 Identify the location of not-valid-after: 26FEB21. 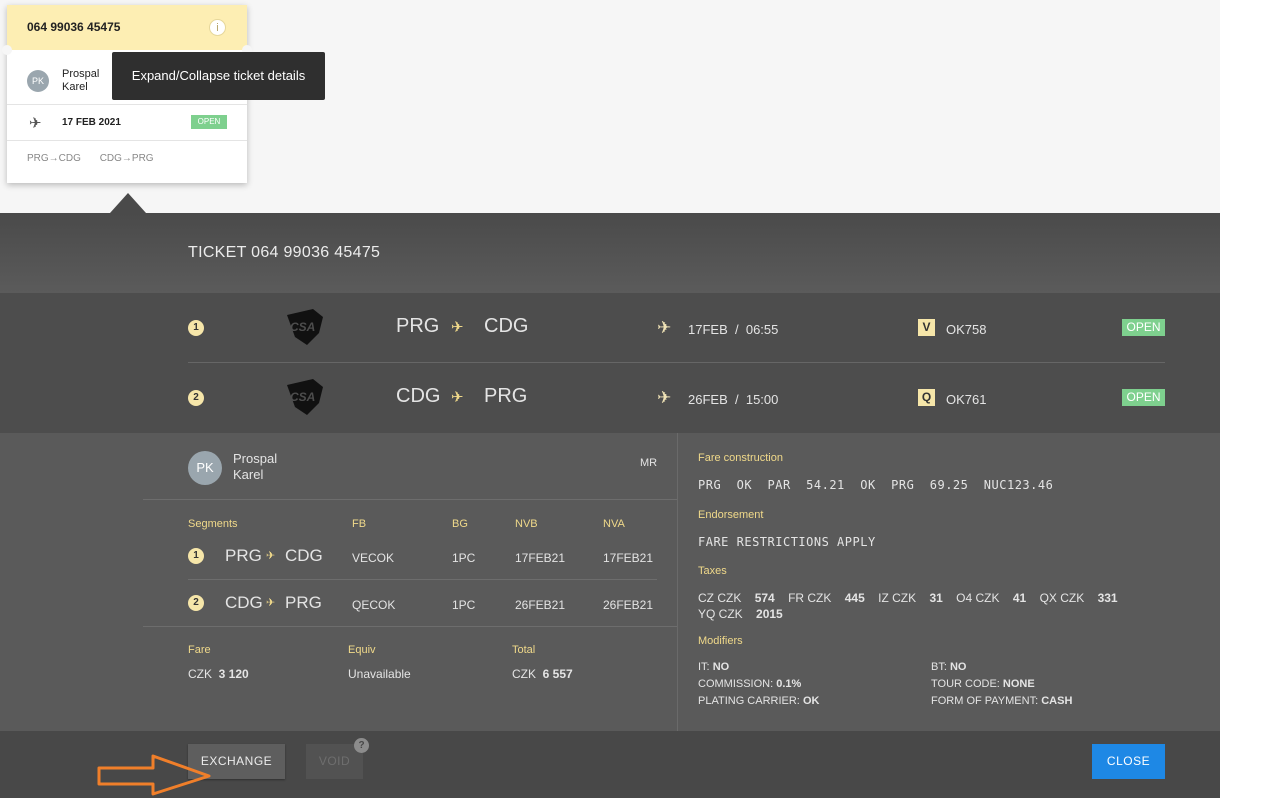
(628, 605).